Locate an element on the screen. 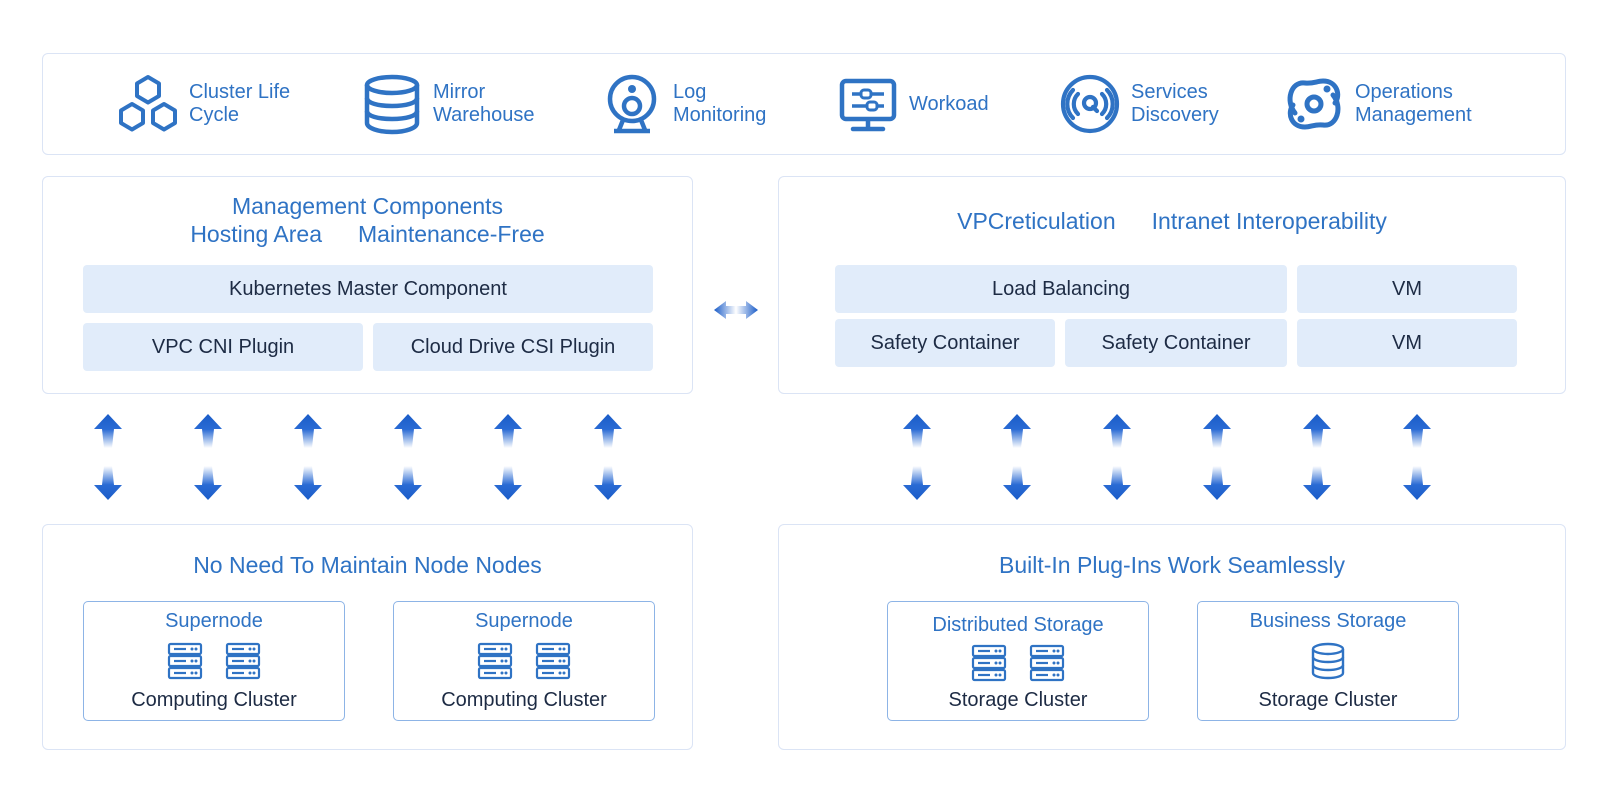 This screenshot has width=1600, height=800. panel-title: Management Components is located at coordinates (367, 206).